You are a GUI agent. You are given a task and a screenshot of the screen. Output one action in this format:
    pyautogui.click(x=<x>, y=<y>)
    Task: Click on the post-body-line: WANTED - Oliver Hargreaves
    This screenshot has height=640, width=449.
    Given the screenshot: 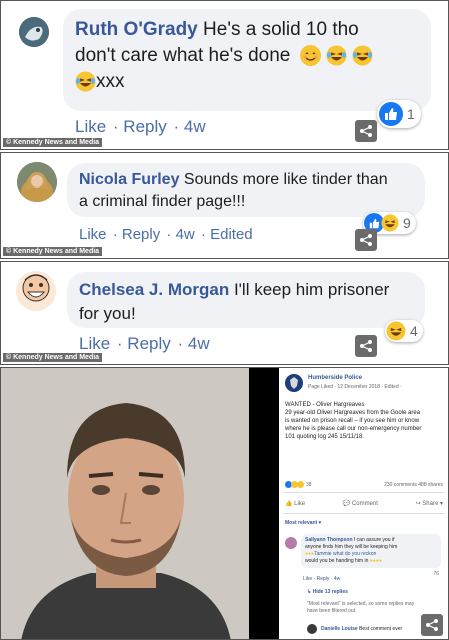 What is the action you would take?
    pyautogui.click(x=325, y=405)
    